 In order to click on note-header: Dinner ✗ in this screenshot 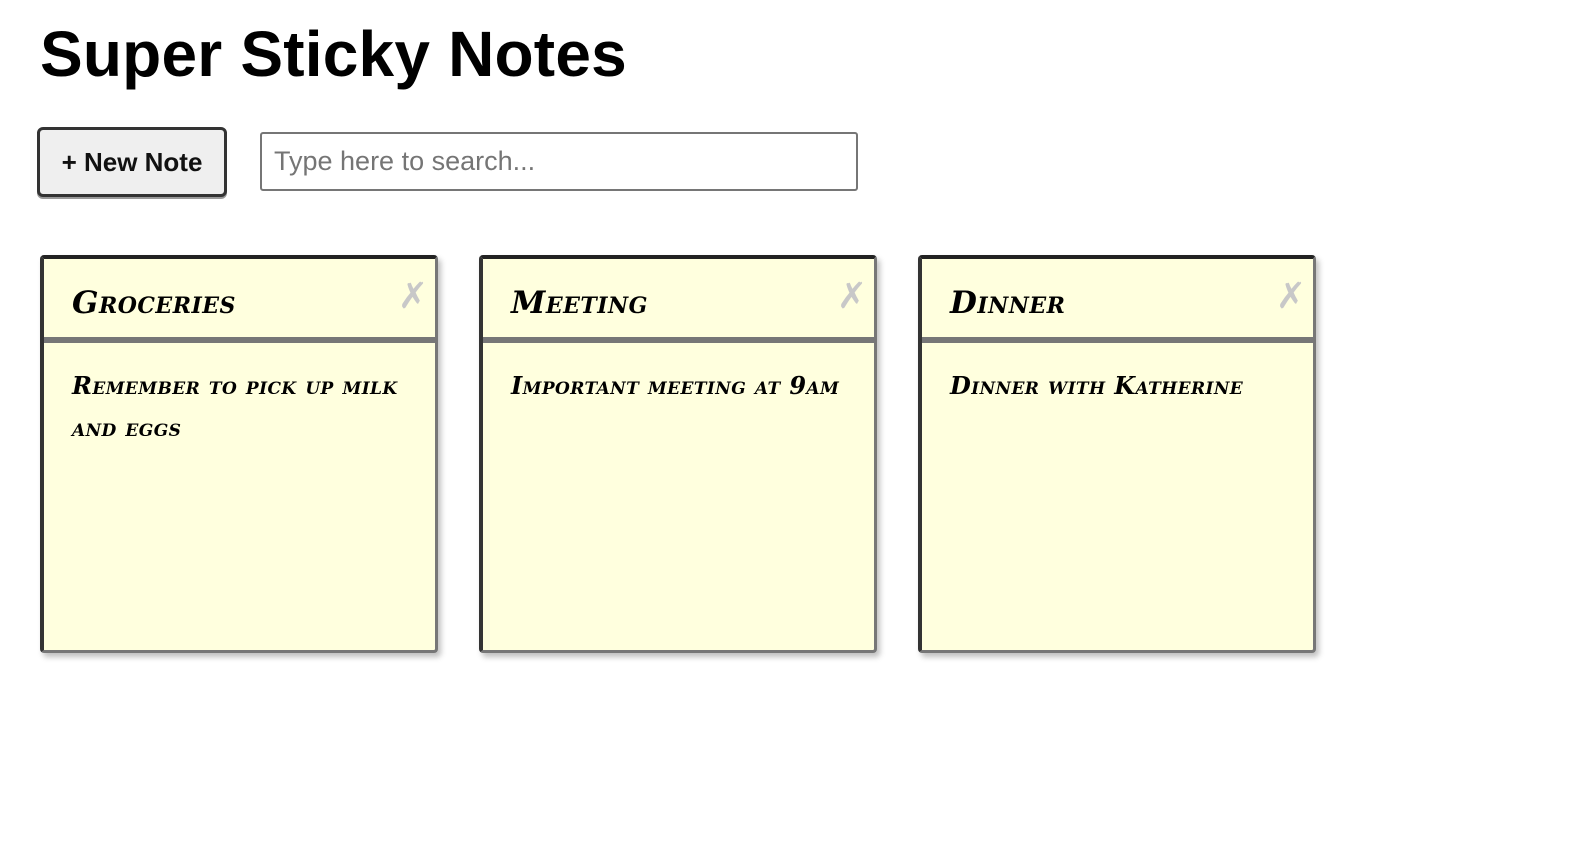, I will do `click(1117, 301)`.